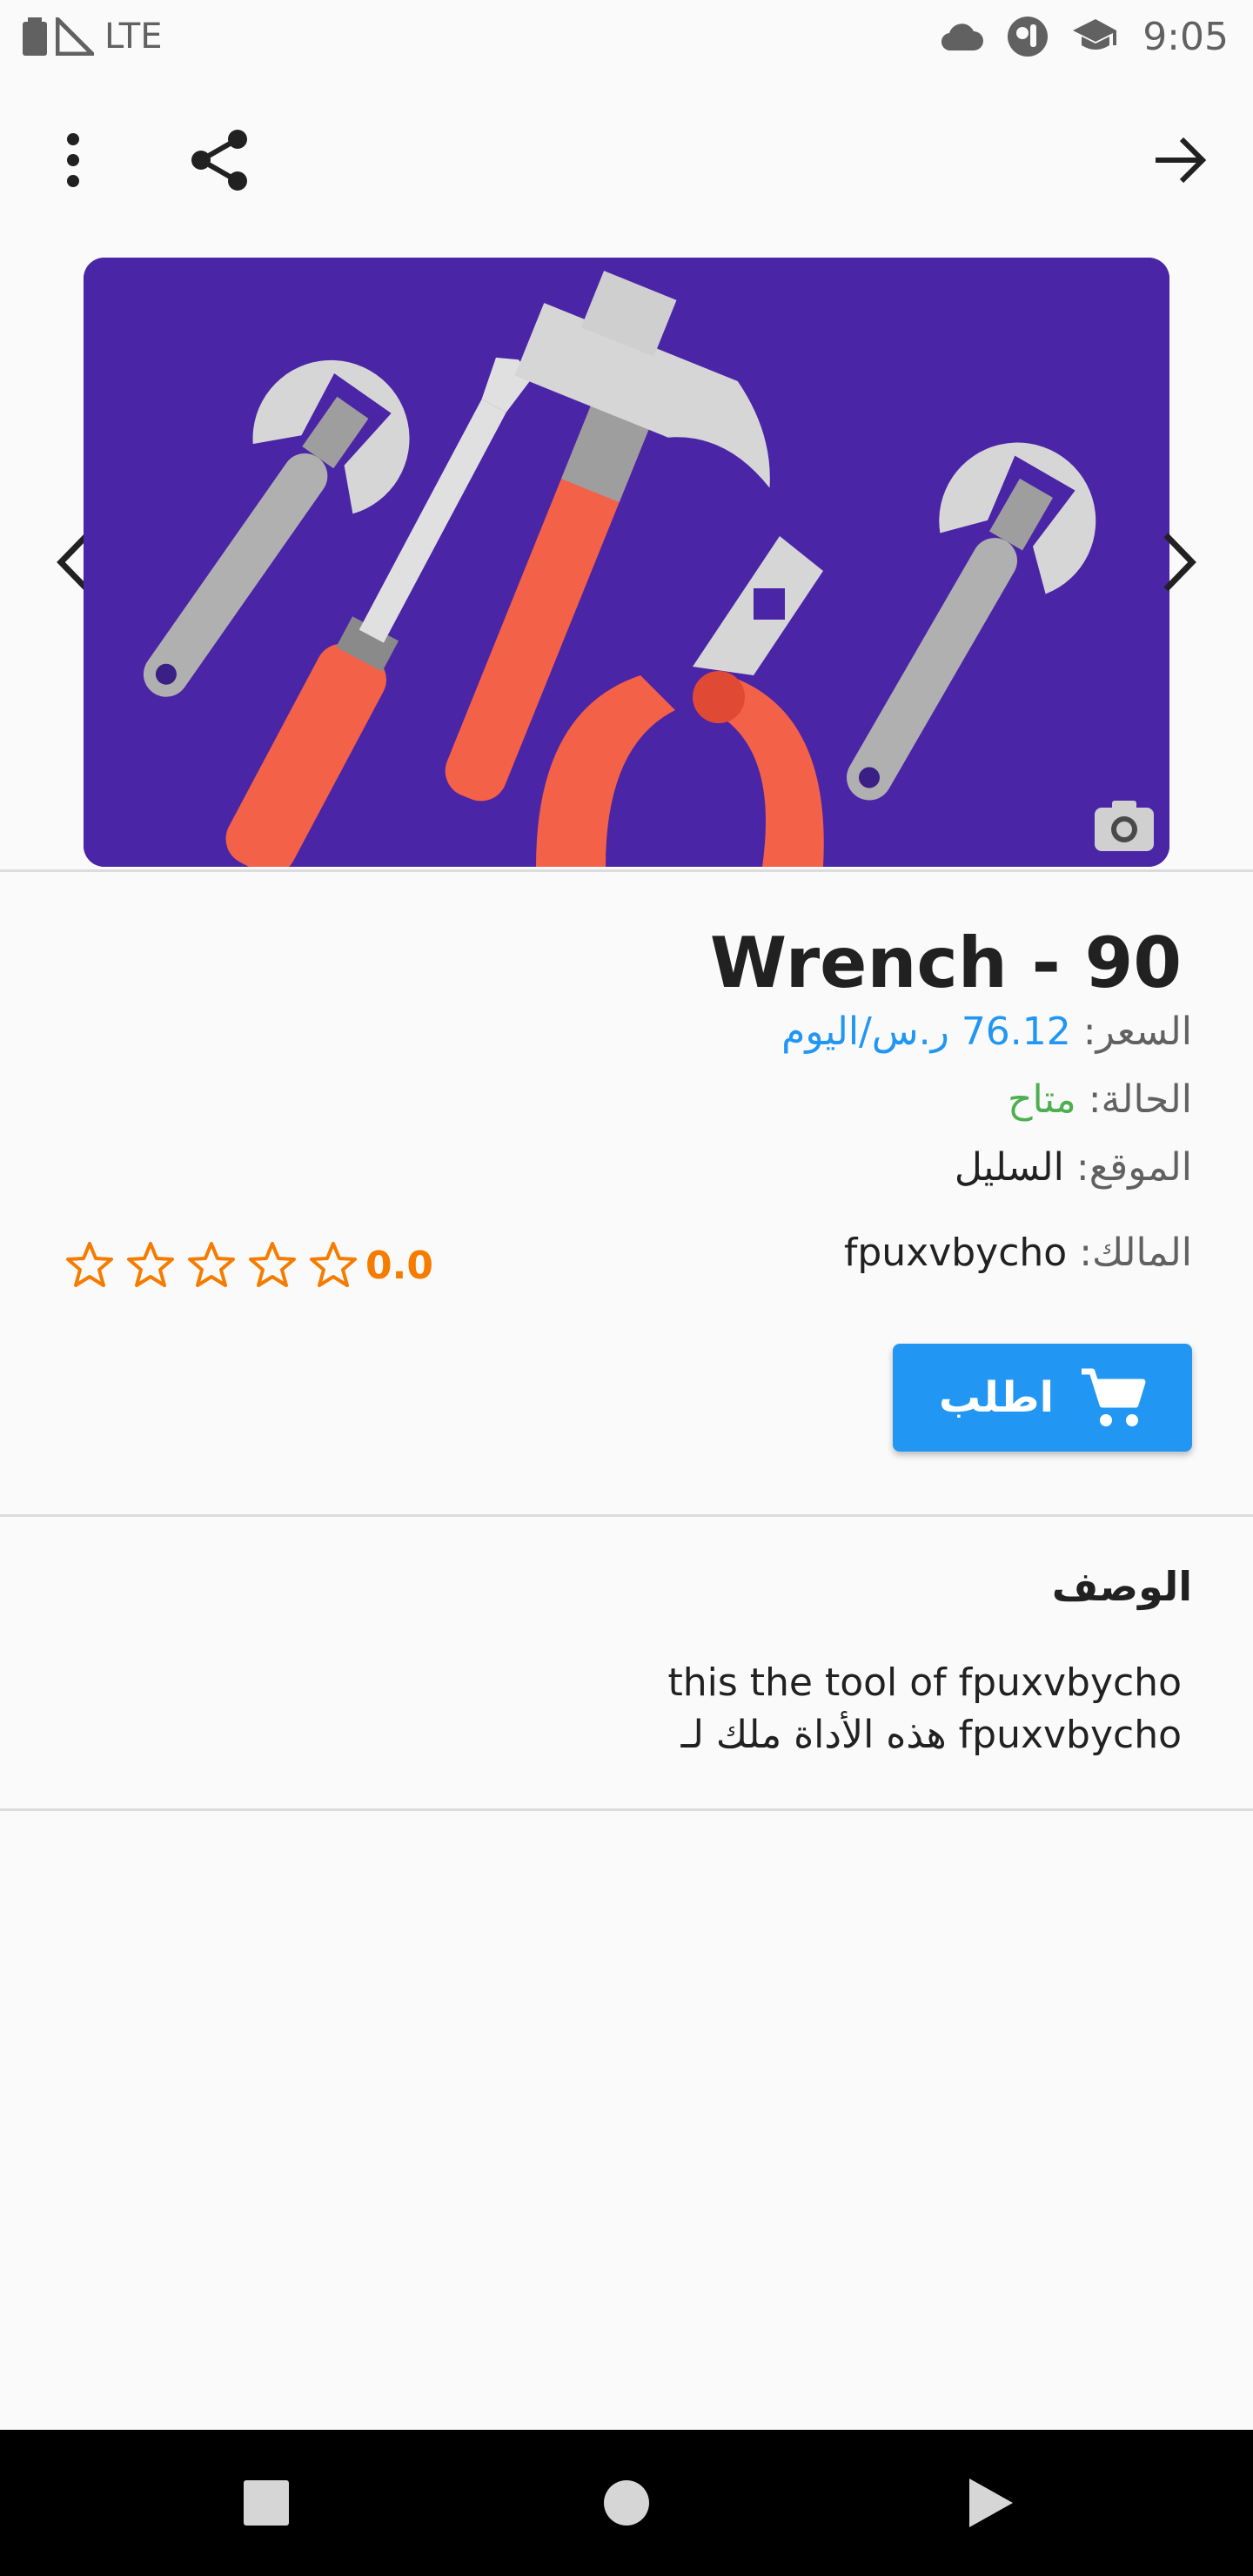  I want to click on back-button, so click(1180, 160).